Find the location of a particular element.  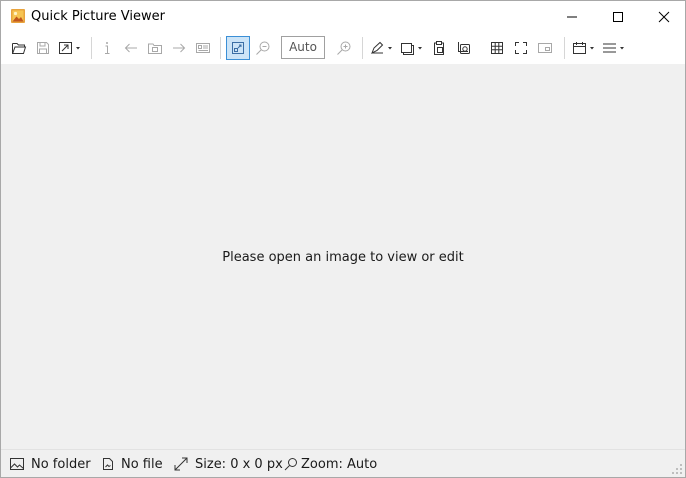

status-size: Size: 0 x 0 px is located at coordinates (228, 464).